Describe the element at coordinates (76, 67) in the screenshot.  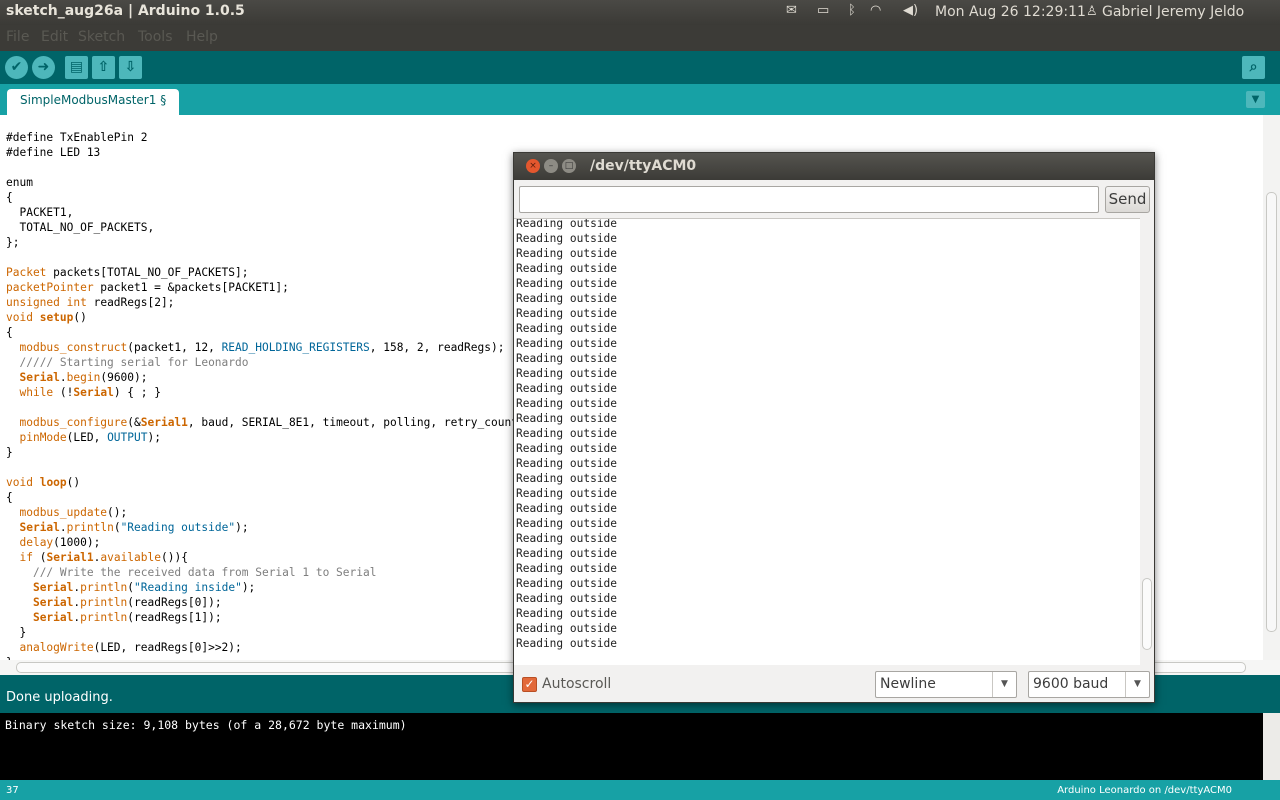
I see `new-button: ▤` at that location.